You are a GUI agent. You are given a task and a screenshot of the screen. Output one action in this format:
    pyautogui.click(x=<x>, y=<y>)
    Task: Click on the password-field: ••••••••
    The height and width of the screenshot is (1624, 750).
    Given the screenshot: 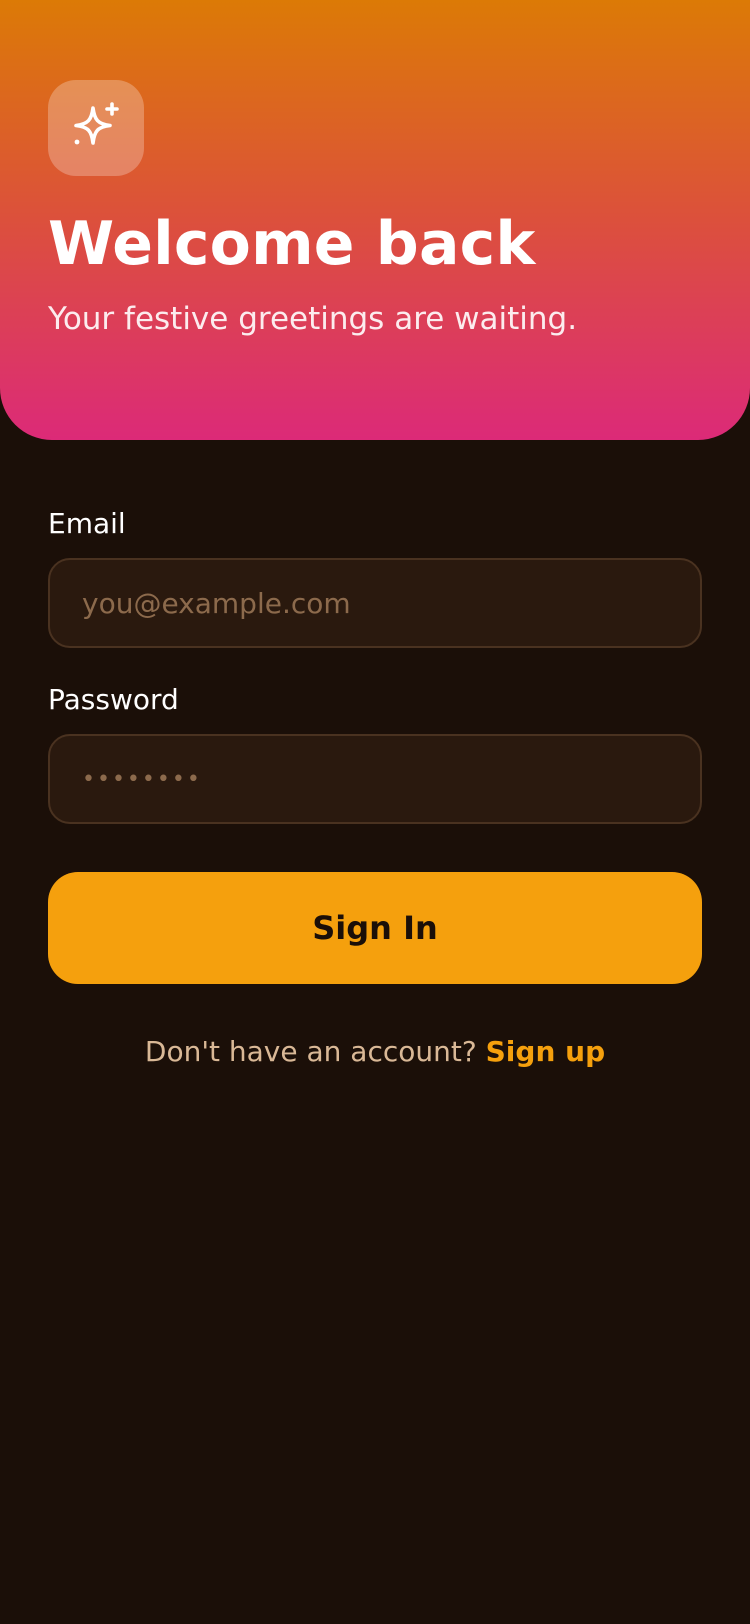 What is the action you would take?
    pyautogui.click(x=375, y=779)
    